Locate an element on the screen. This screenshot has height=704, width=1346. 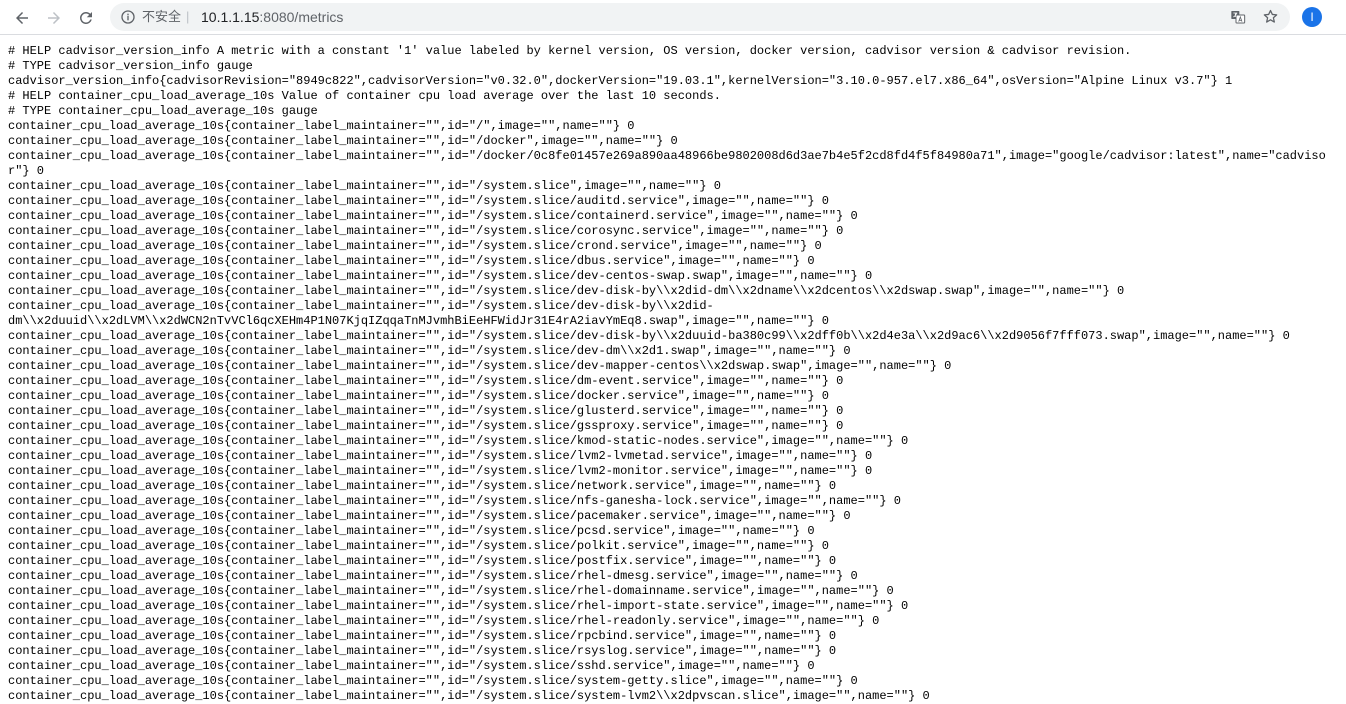
forward-button is located at coordinates (54, 18).